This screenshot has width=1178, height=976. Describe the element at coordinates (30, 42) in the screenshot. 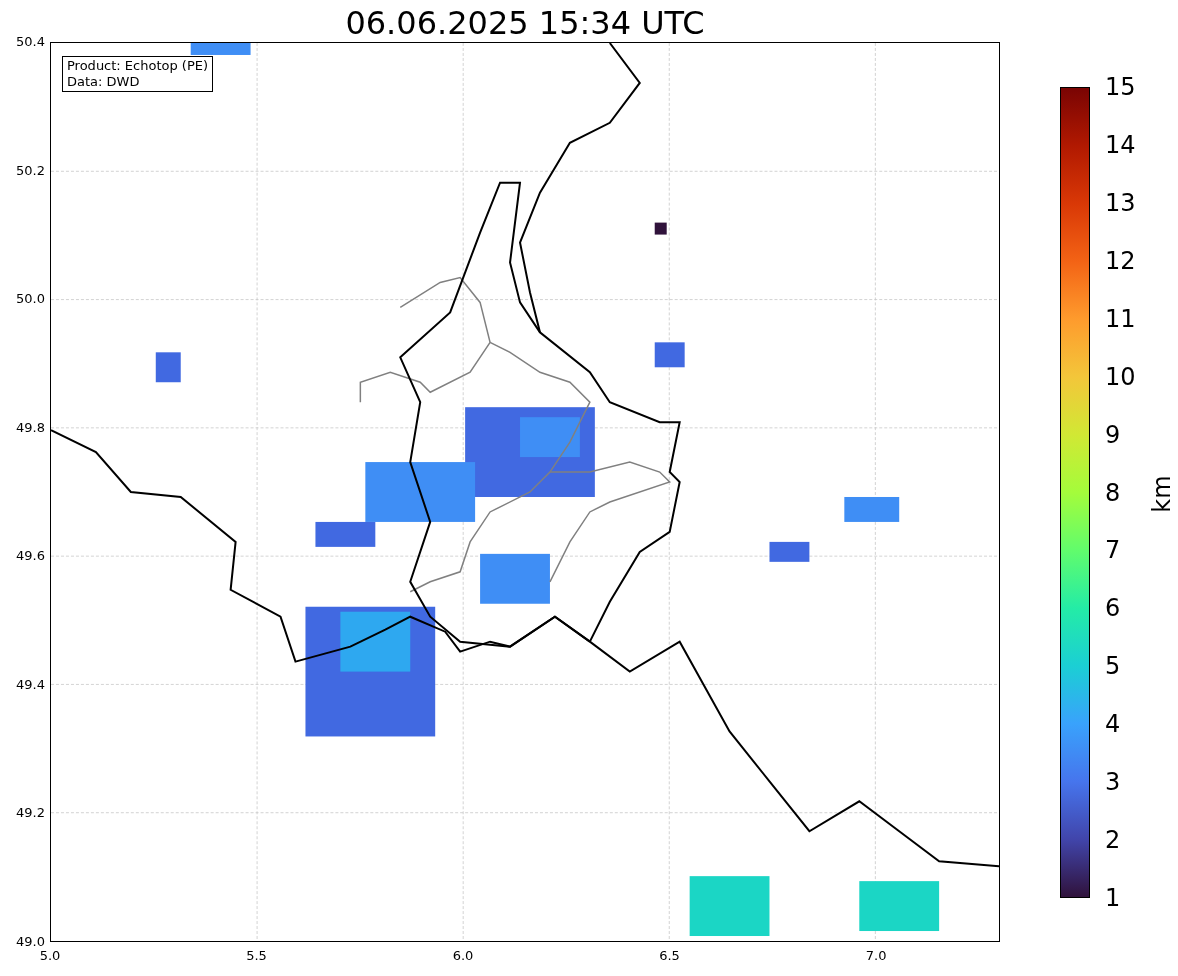

I see `axis-tick-label: 50.4` at that location.